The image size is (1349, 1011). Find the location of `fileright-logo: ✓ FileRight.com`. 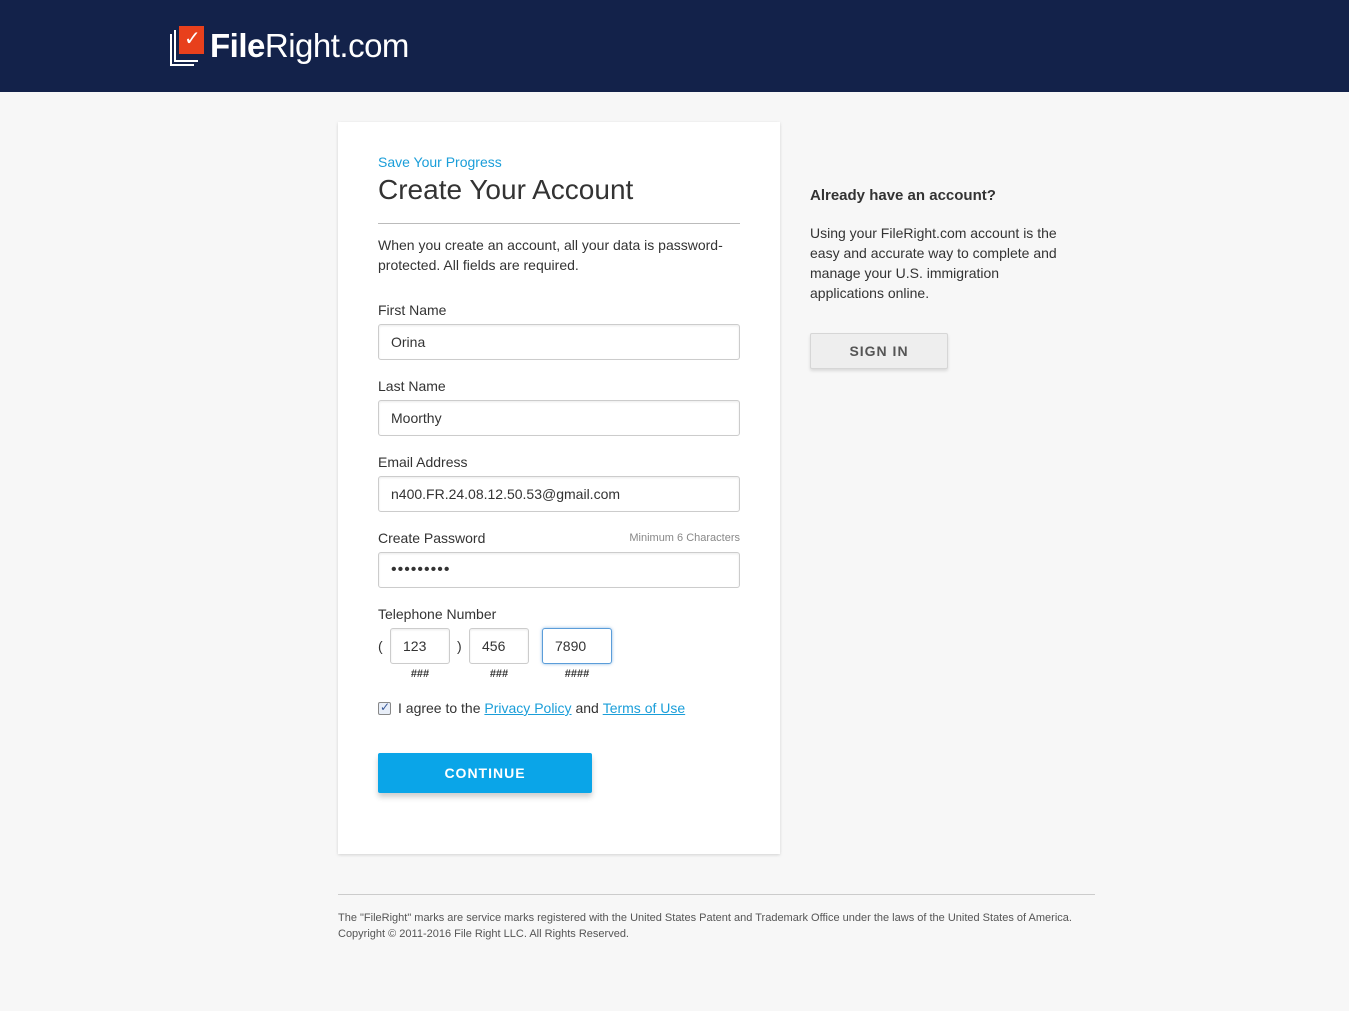

fileright-logo: ✓ FileRight.com is located at coordinates (289, 46).